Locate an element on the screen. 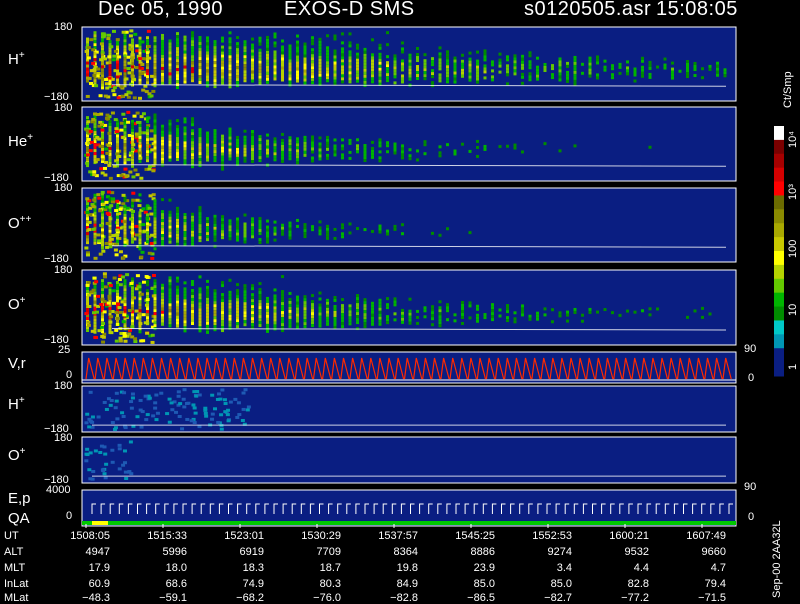 Image resolution: width=800 pixels, height=604 pixels. table-row-label-alt: ALT is located at coordinates (14, 552).